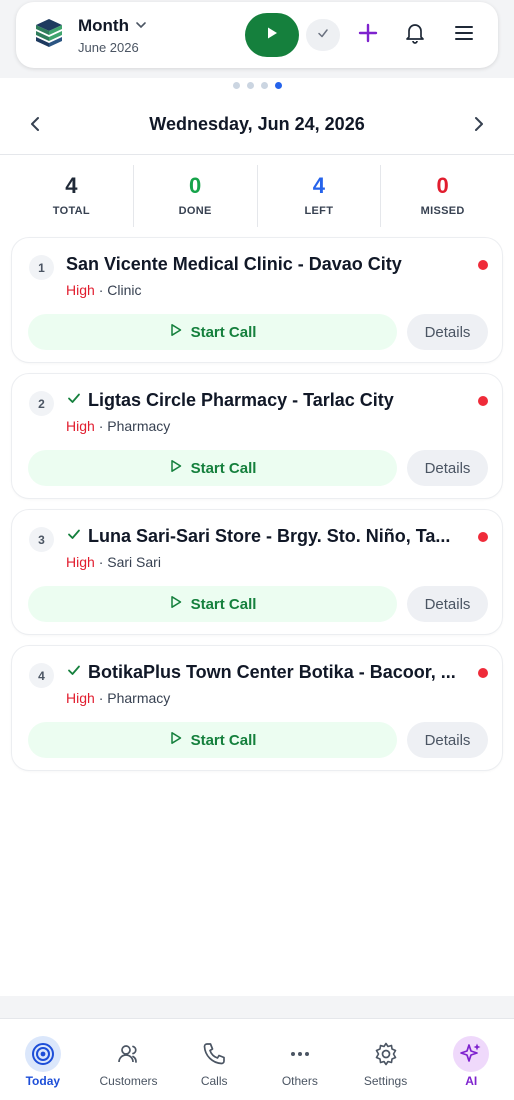 The image size is (514, 1100). I want to click on menu-button, so click(464, 35).